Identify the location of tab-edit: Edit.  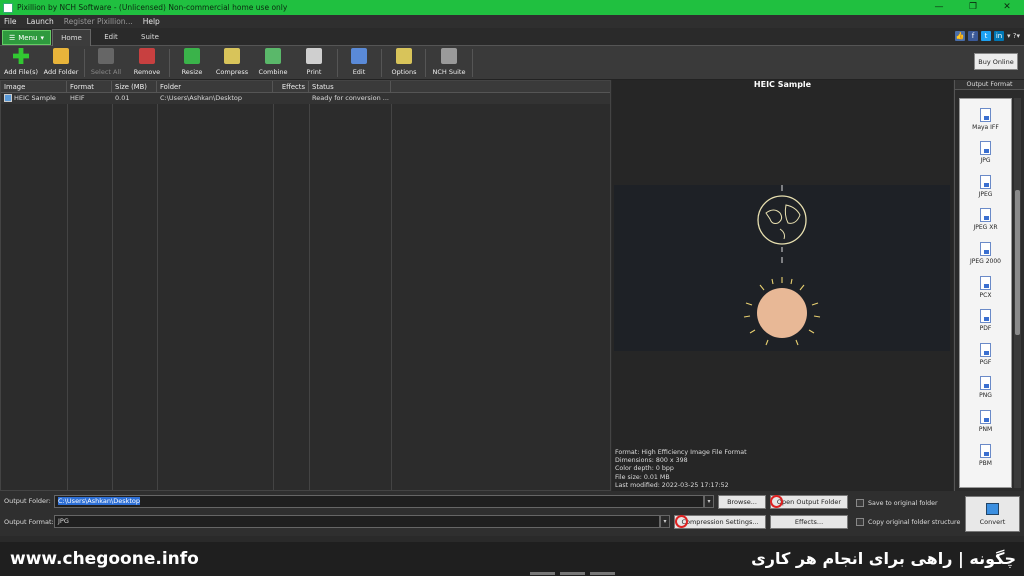
(111, 37).